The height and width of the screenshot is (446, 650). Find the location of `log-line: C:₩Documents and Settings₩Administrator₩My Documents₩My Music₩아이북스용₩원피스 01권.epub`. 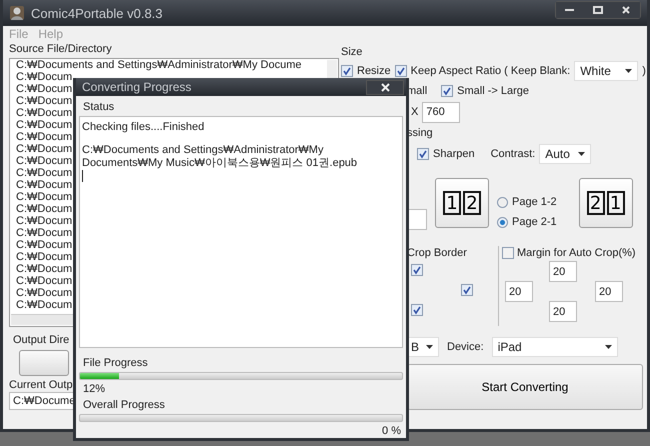

log-line: C:₩Documents and Settings₩Administrator₩My Documents₩My Music₩아이북스용₩원피스 01권.epub is located at coordinates (220, 157).